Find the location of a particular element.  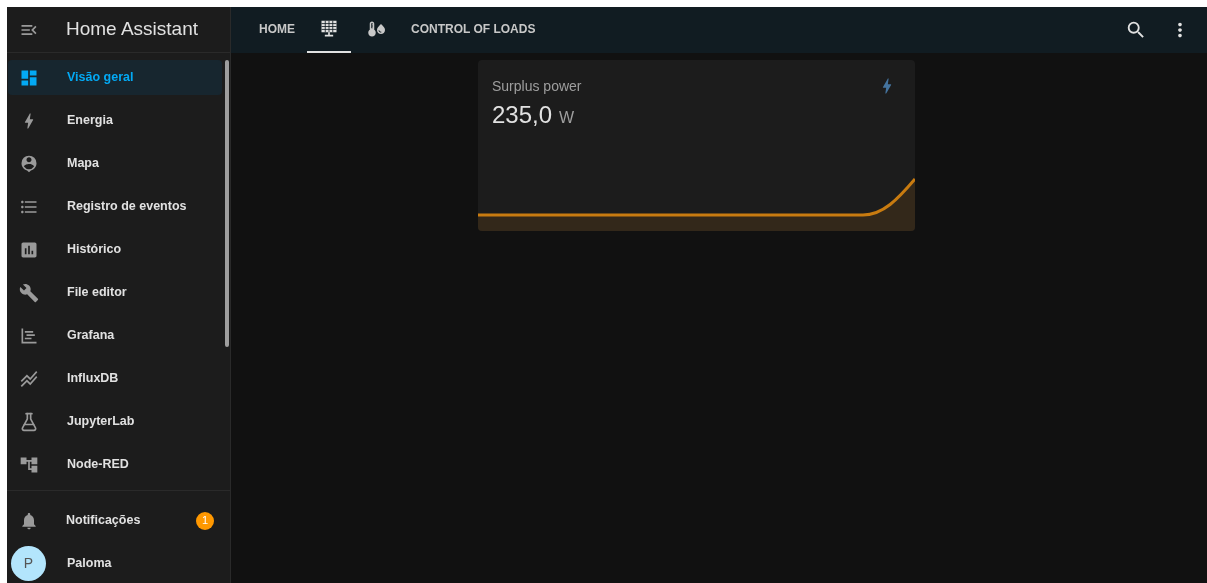

flask-icon is located at coordinates (29, 421).